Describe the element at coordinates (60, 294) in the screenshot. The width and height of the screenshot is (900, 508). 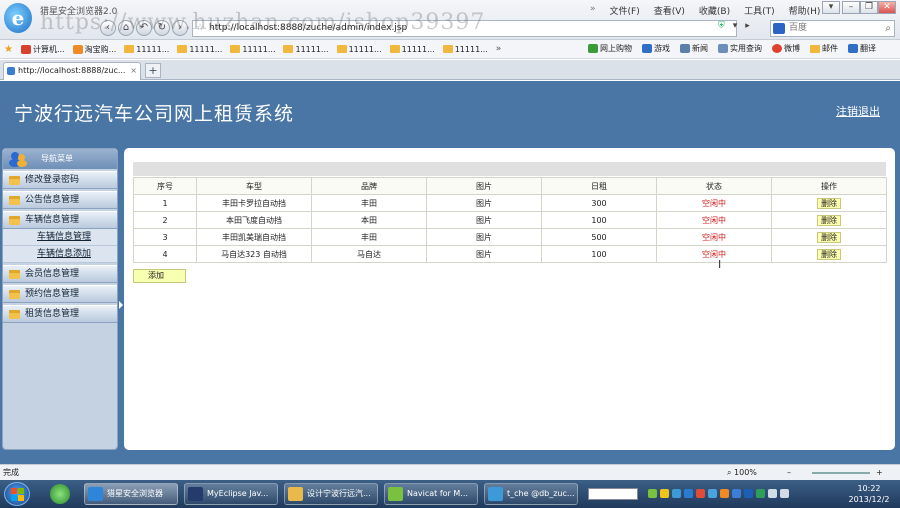
I see `sidebar-item-reservations: 预约信息管理` at that location.